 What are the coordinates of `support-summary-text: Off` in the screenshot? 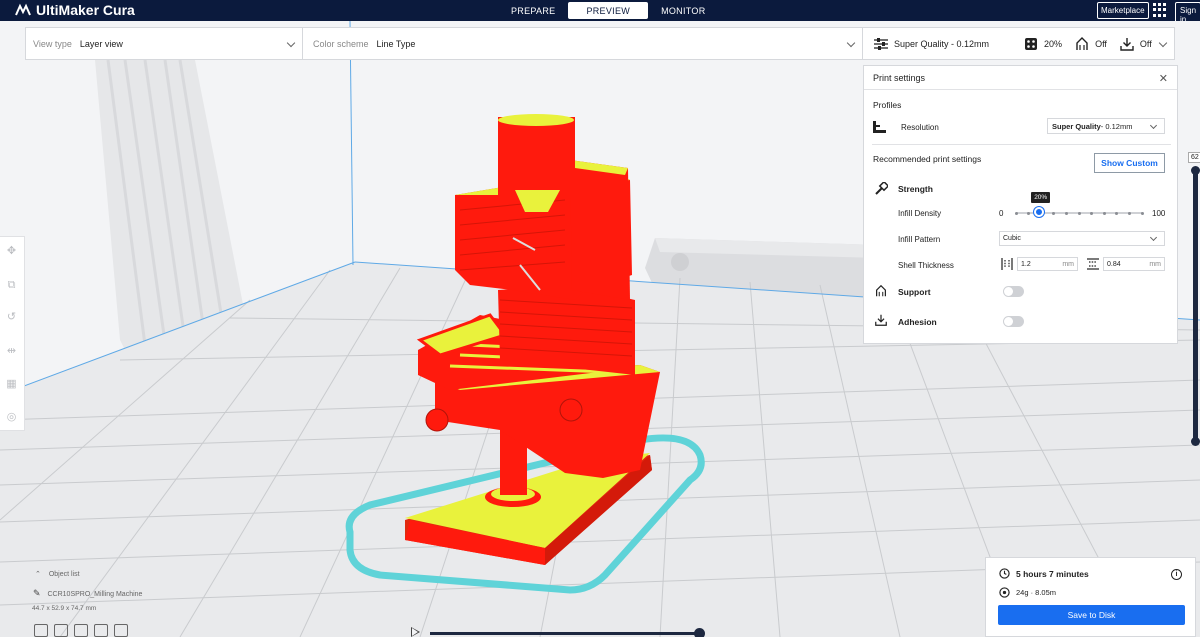 It's located at (1101, 43).